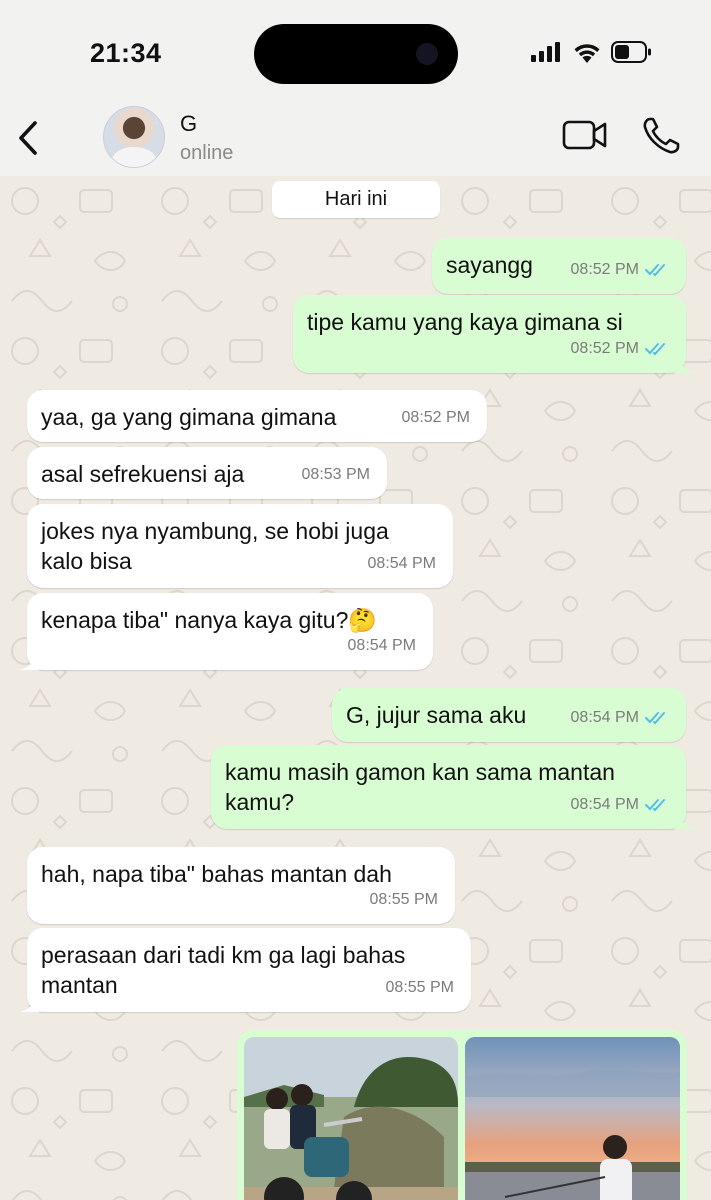 The image size is (711, 1200). I want to click on message-text: kamu?, so click(260, 802).